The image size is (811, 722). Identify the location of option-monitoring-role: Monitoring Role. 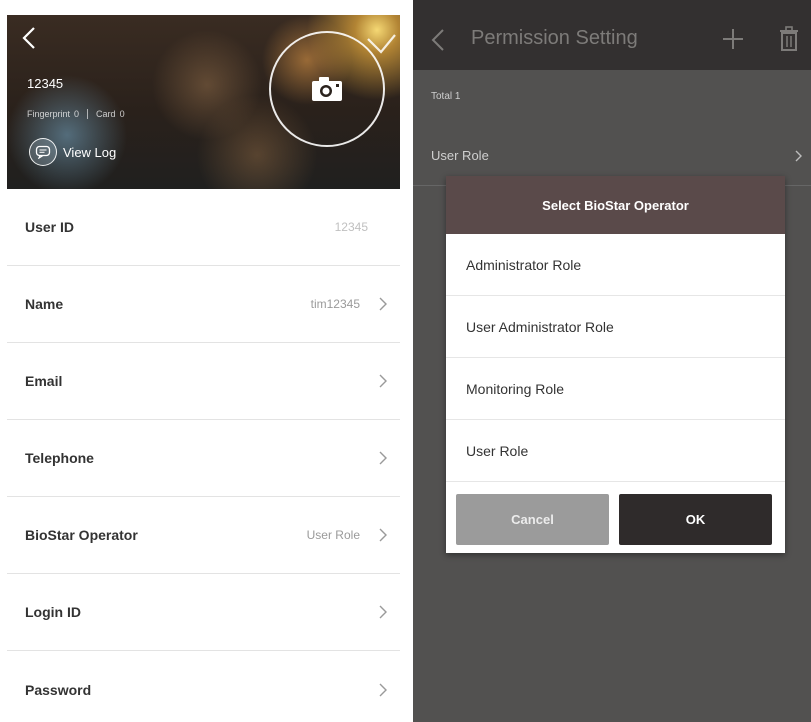
(615, 389).